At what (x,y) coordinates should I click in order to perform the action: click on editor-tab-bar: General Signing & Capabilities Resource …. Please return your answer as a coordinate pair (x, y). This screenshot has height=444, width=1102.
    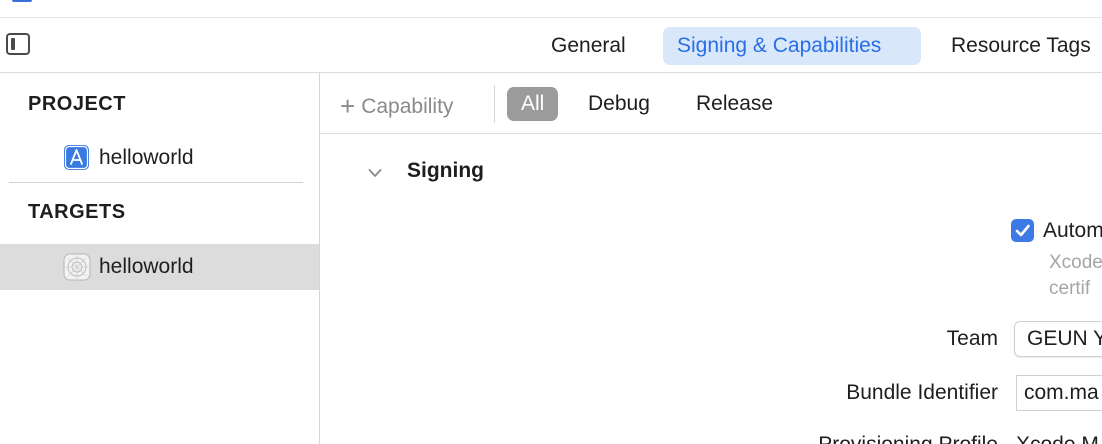
    Looking at the image, I should click on (551, 45).